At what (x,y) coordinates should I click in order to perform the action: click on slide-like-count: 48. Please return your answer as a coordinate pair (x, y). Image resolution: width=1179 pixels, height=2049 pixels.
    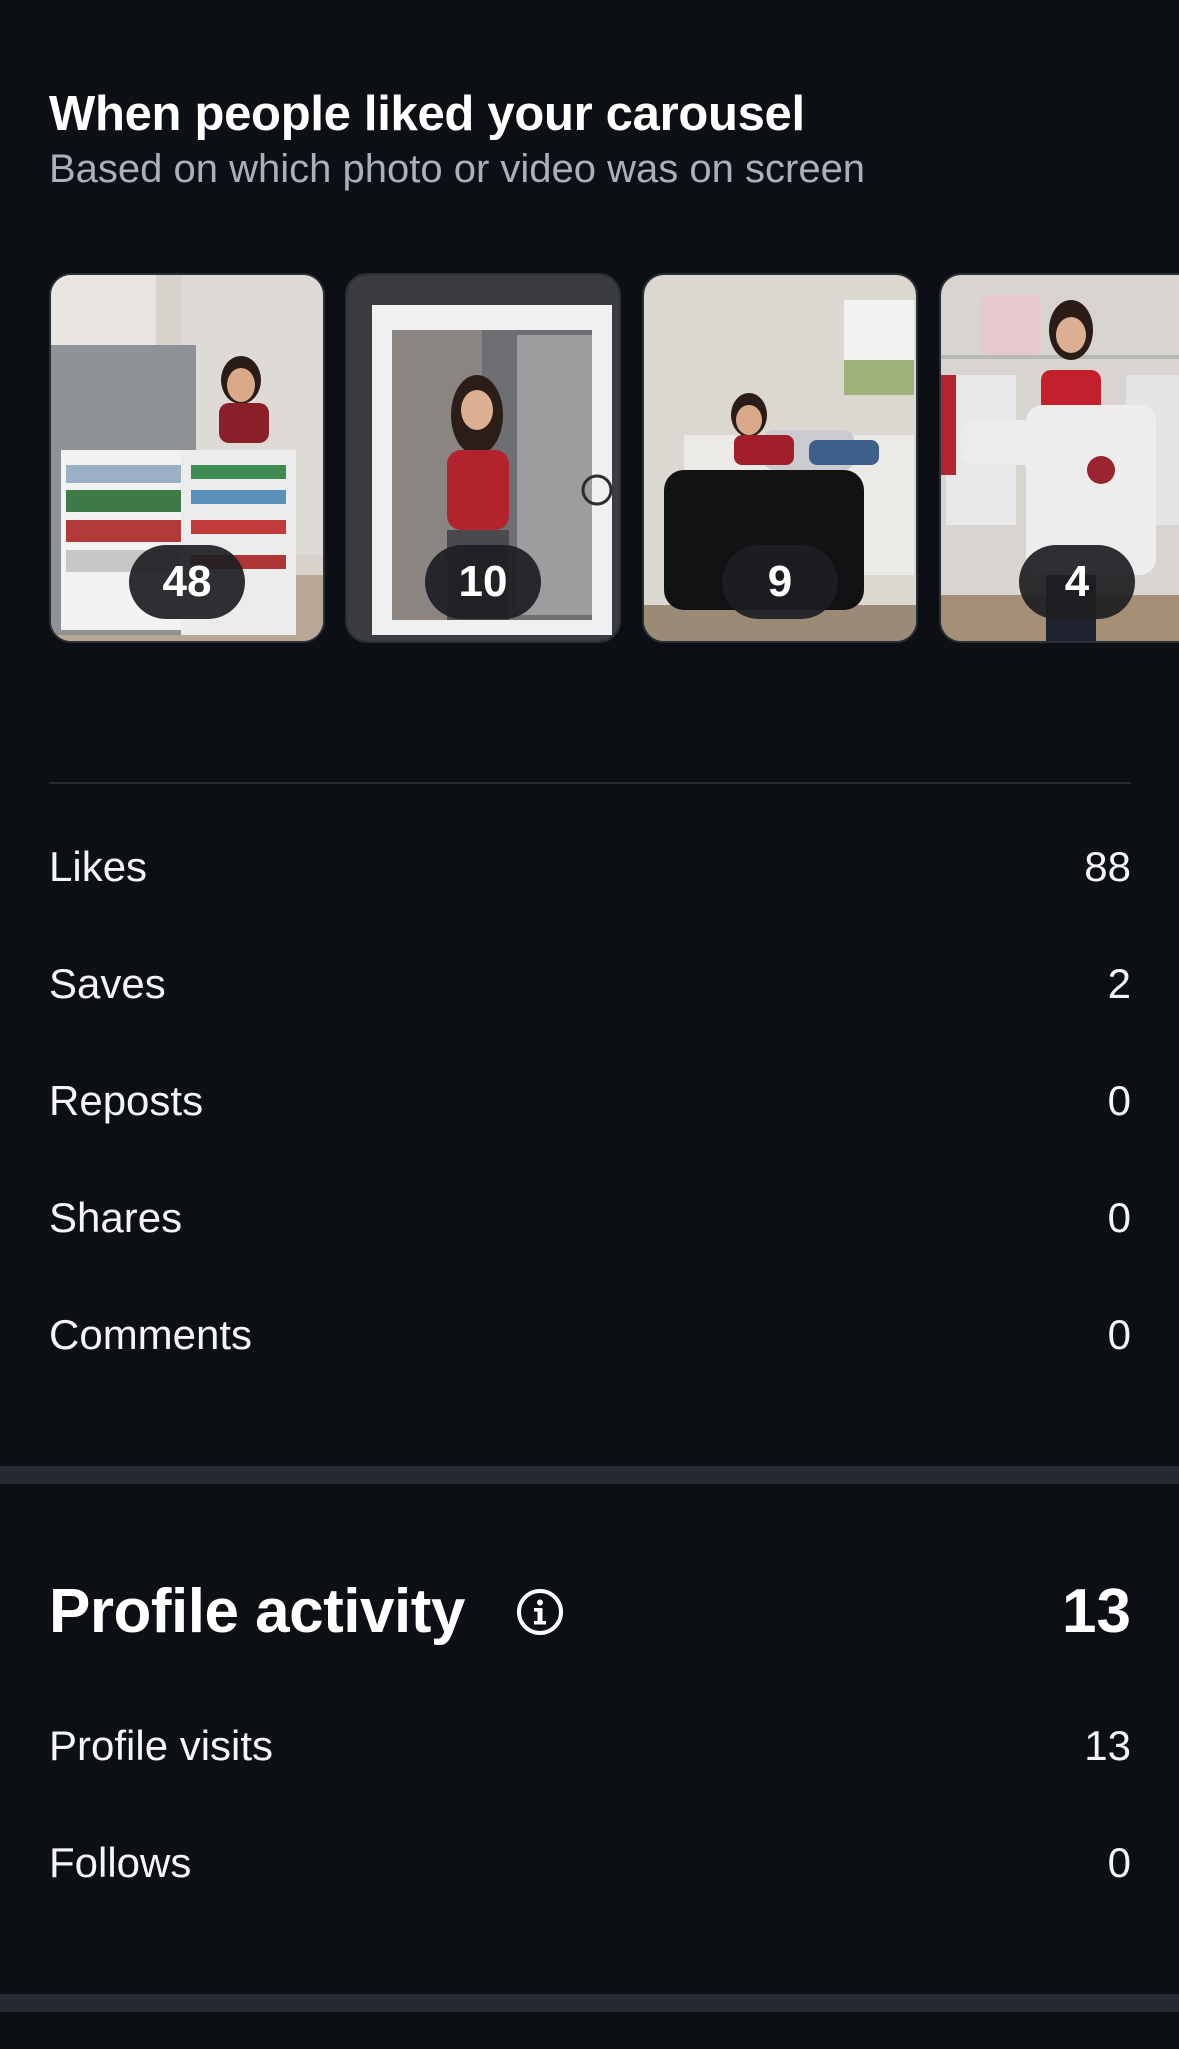
    Looking at the image, I should click on (187, 582).